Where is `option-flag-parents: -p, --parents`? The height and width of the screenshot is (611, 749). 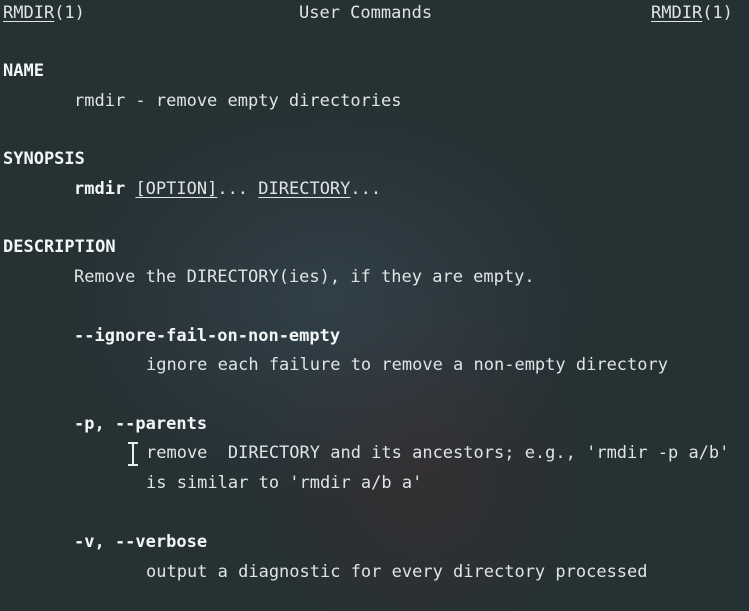 option-flag-parents: -p, --parents is located at coordinates (141, 424).